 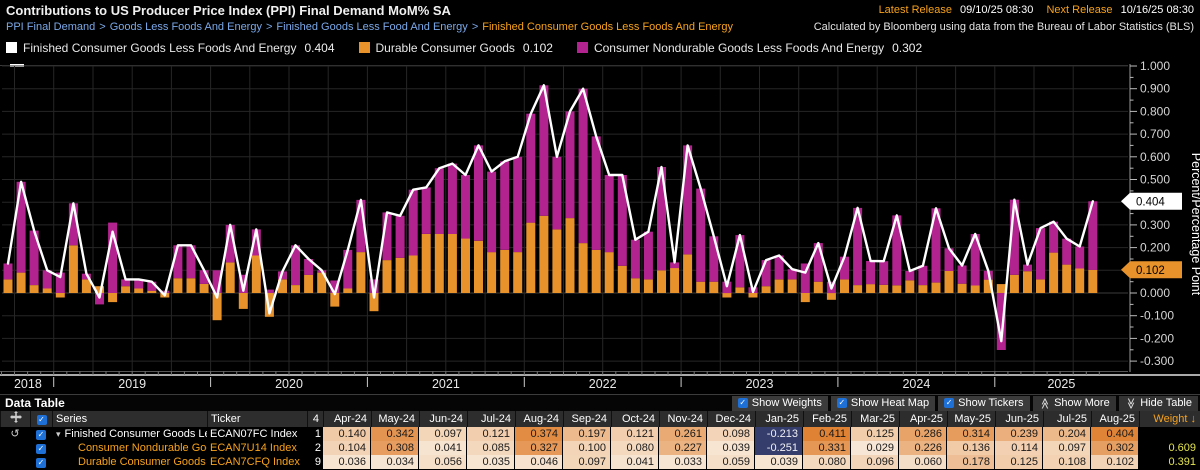 I want to click on ticker-name: ECAN7CFQ Index, so click(x=255, y=462).